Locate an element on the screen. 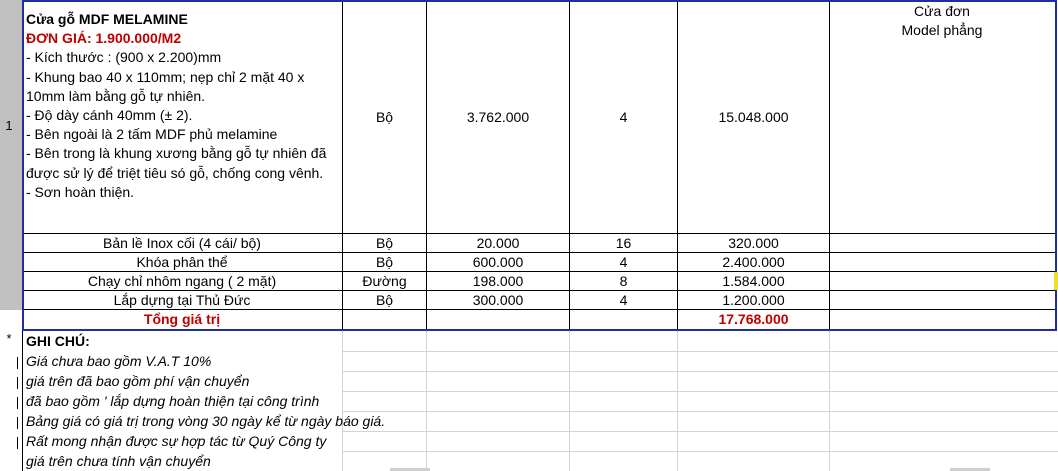 The image size is (1058, 471). accessory-total: 1.584.000 is located at coordinates (753, 281).